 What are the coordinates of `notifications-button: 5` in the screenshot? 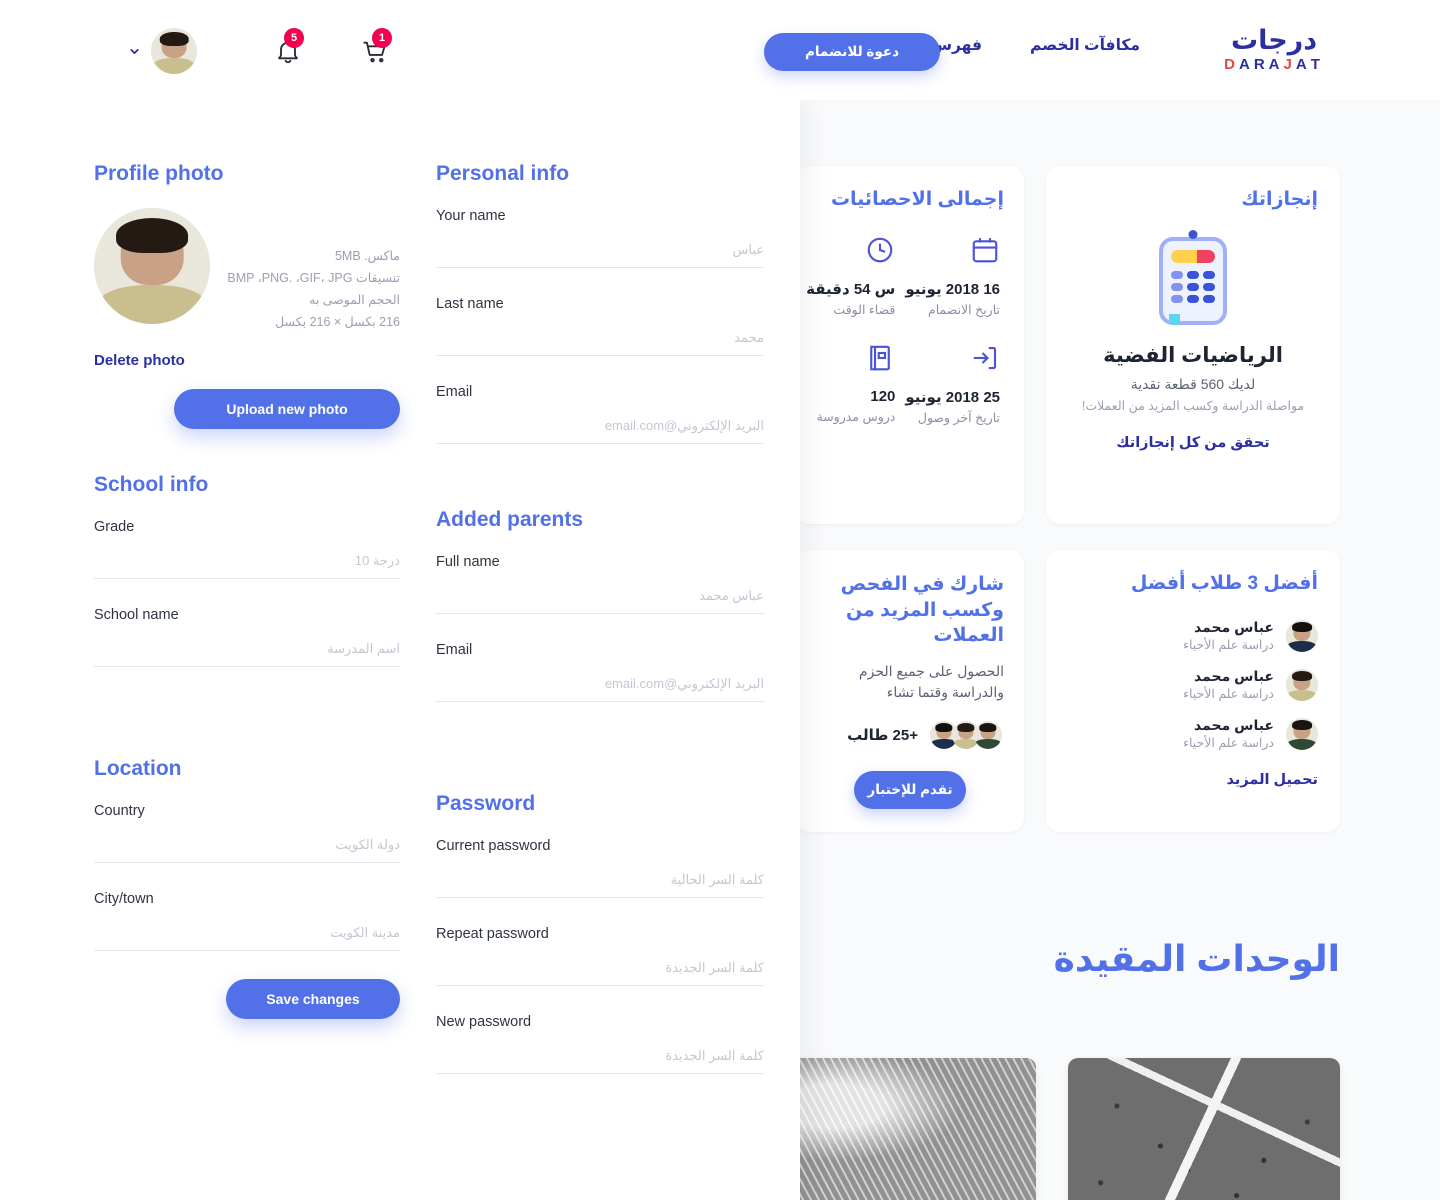 It's located at (288, 48).